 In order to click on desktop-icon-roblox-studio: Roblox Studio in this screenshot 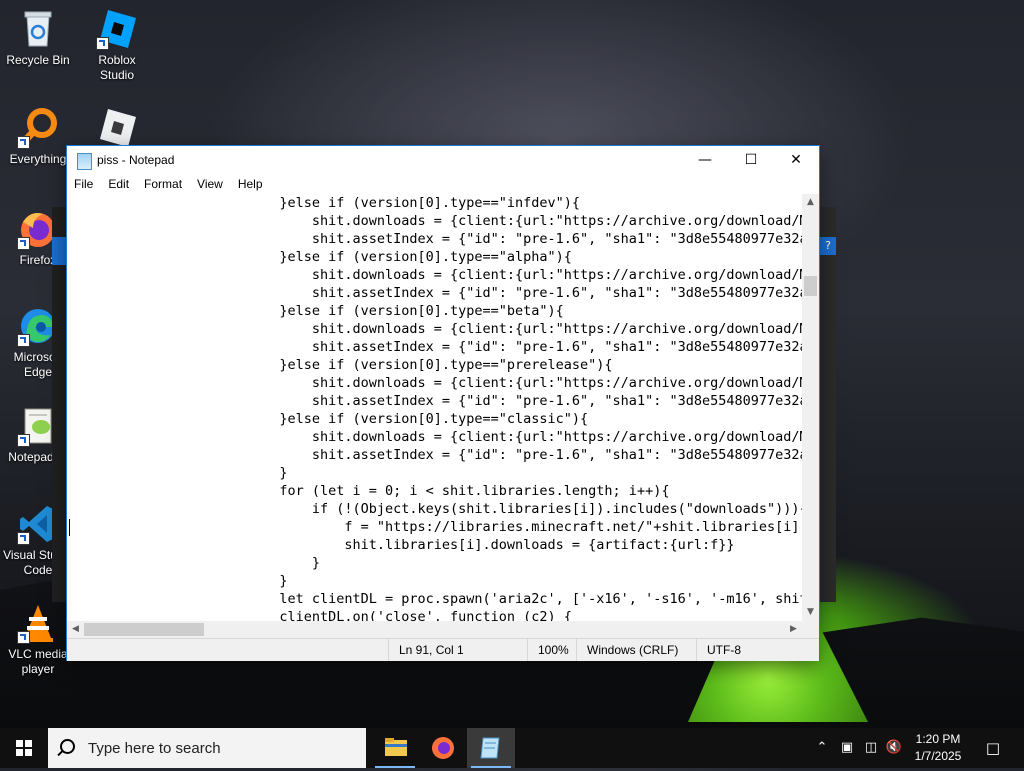, I will do `click(117, 45)`.